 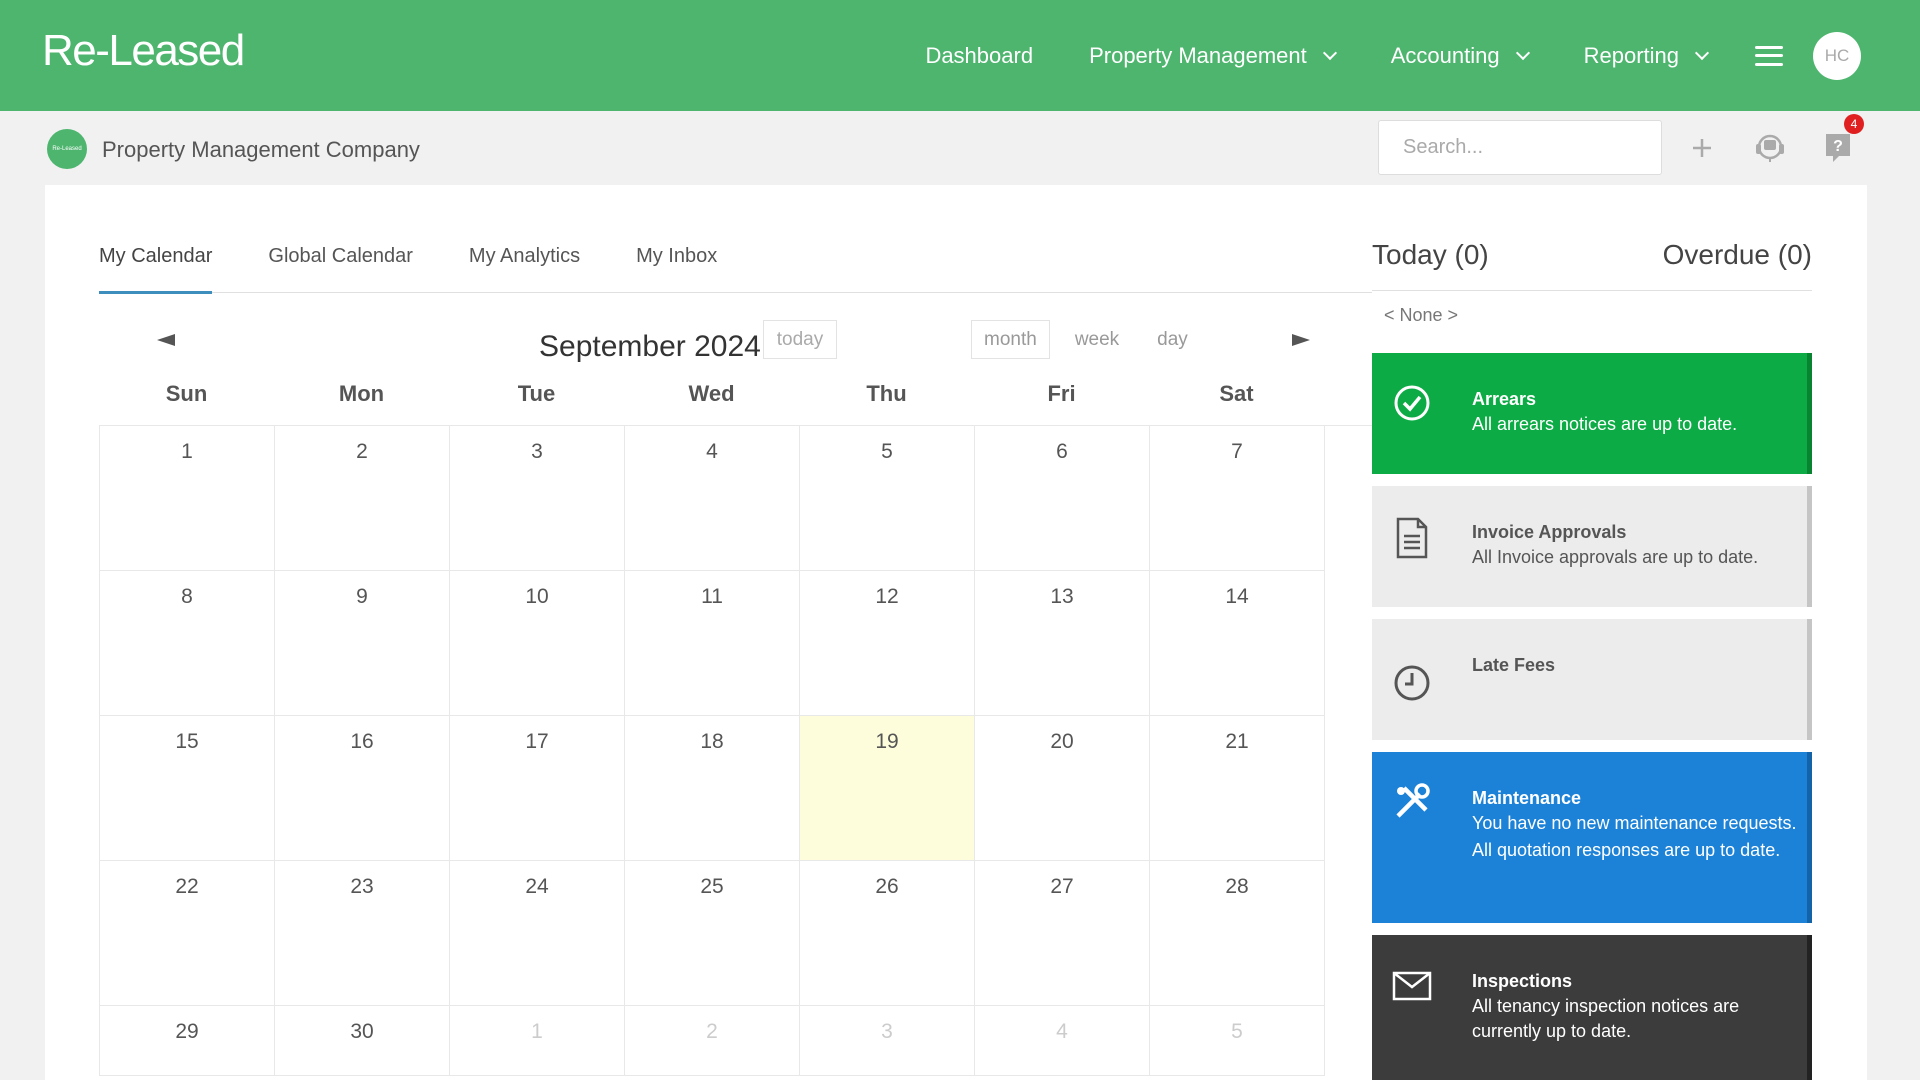 I want to click on calendar-day: 23, so click(x=362, y=933).